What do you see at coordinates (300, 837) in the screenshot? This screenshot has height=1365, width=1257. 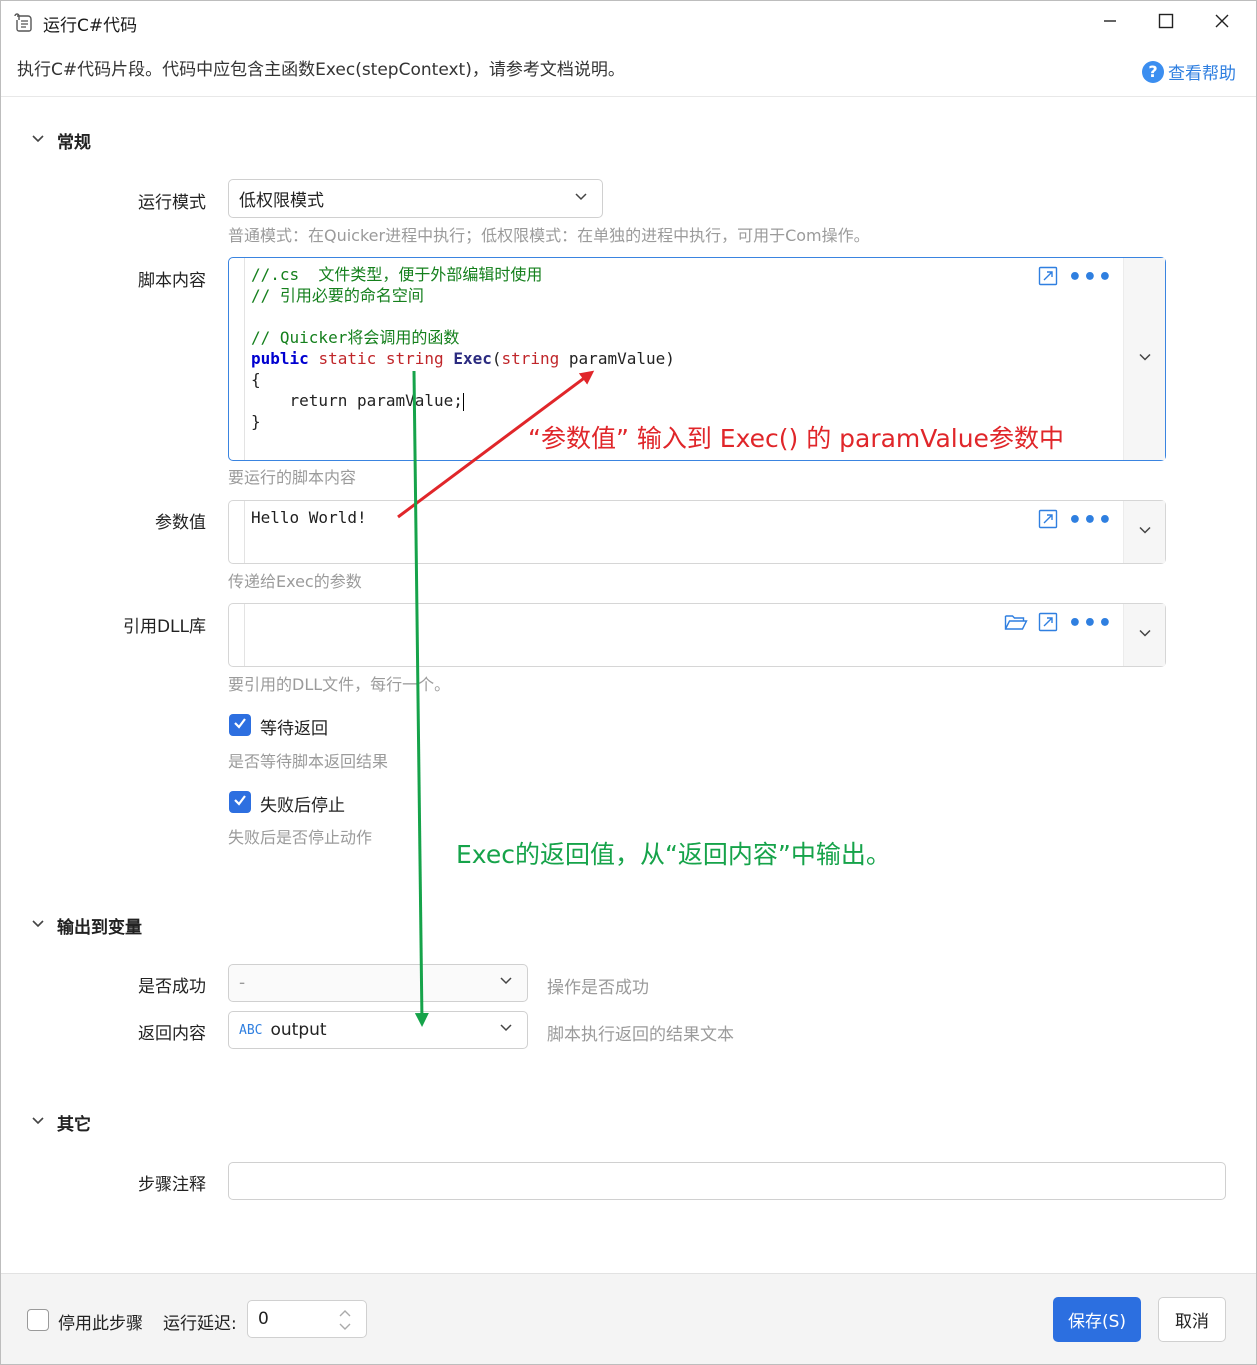 I see `stop-on-fail-hint: 失败后是否停止动作` at bounding box center [300, 837].